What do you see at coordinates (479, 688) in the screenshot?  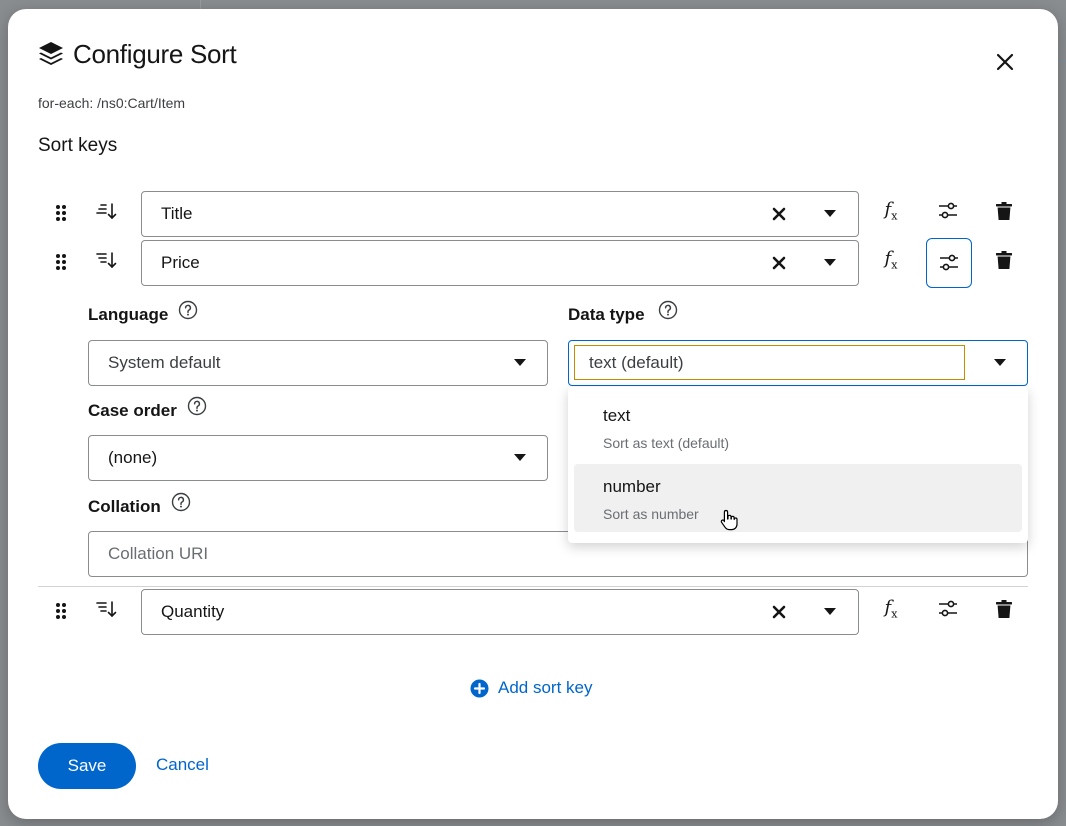 I see `plus-circle-icon` at bounding box center [479, 688].